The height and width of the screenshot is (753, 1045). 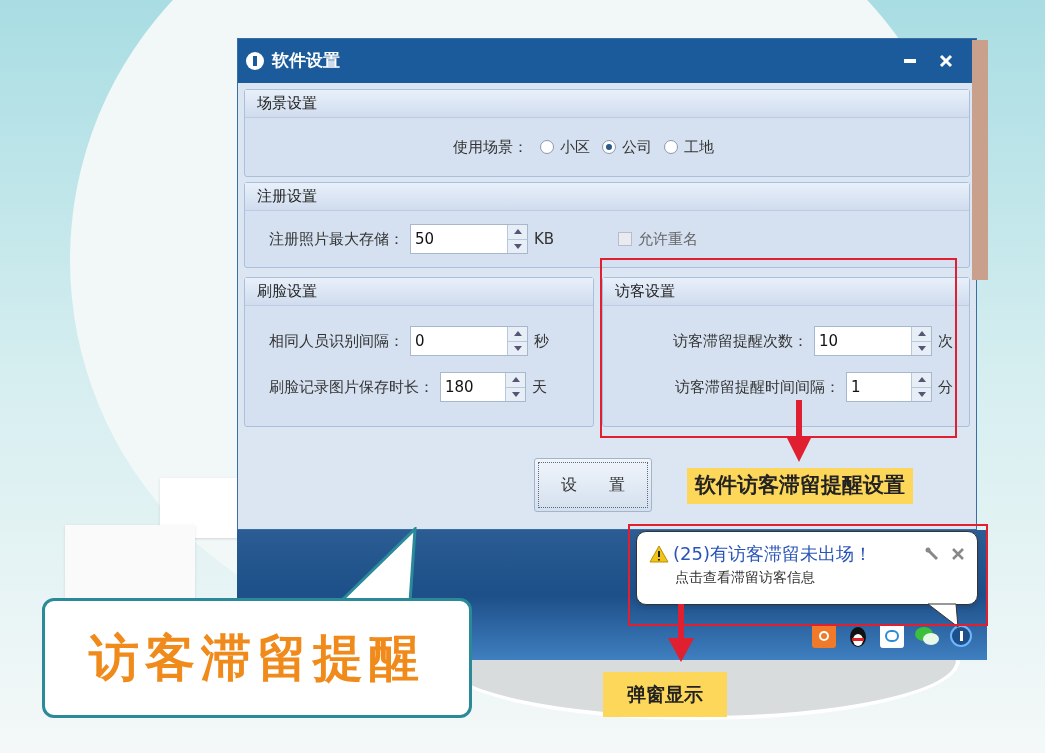 I want to click on set-button: 设 置, so click(x=593, y=485).